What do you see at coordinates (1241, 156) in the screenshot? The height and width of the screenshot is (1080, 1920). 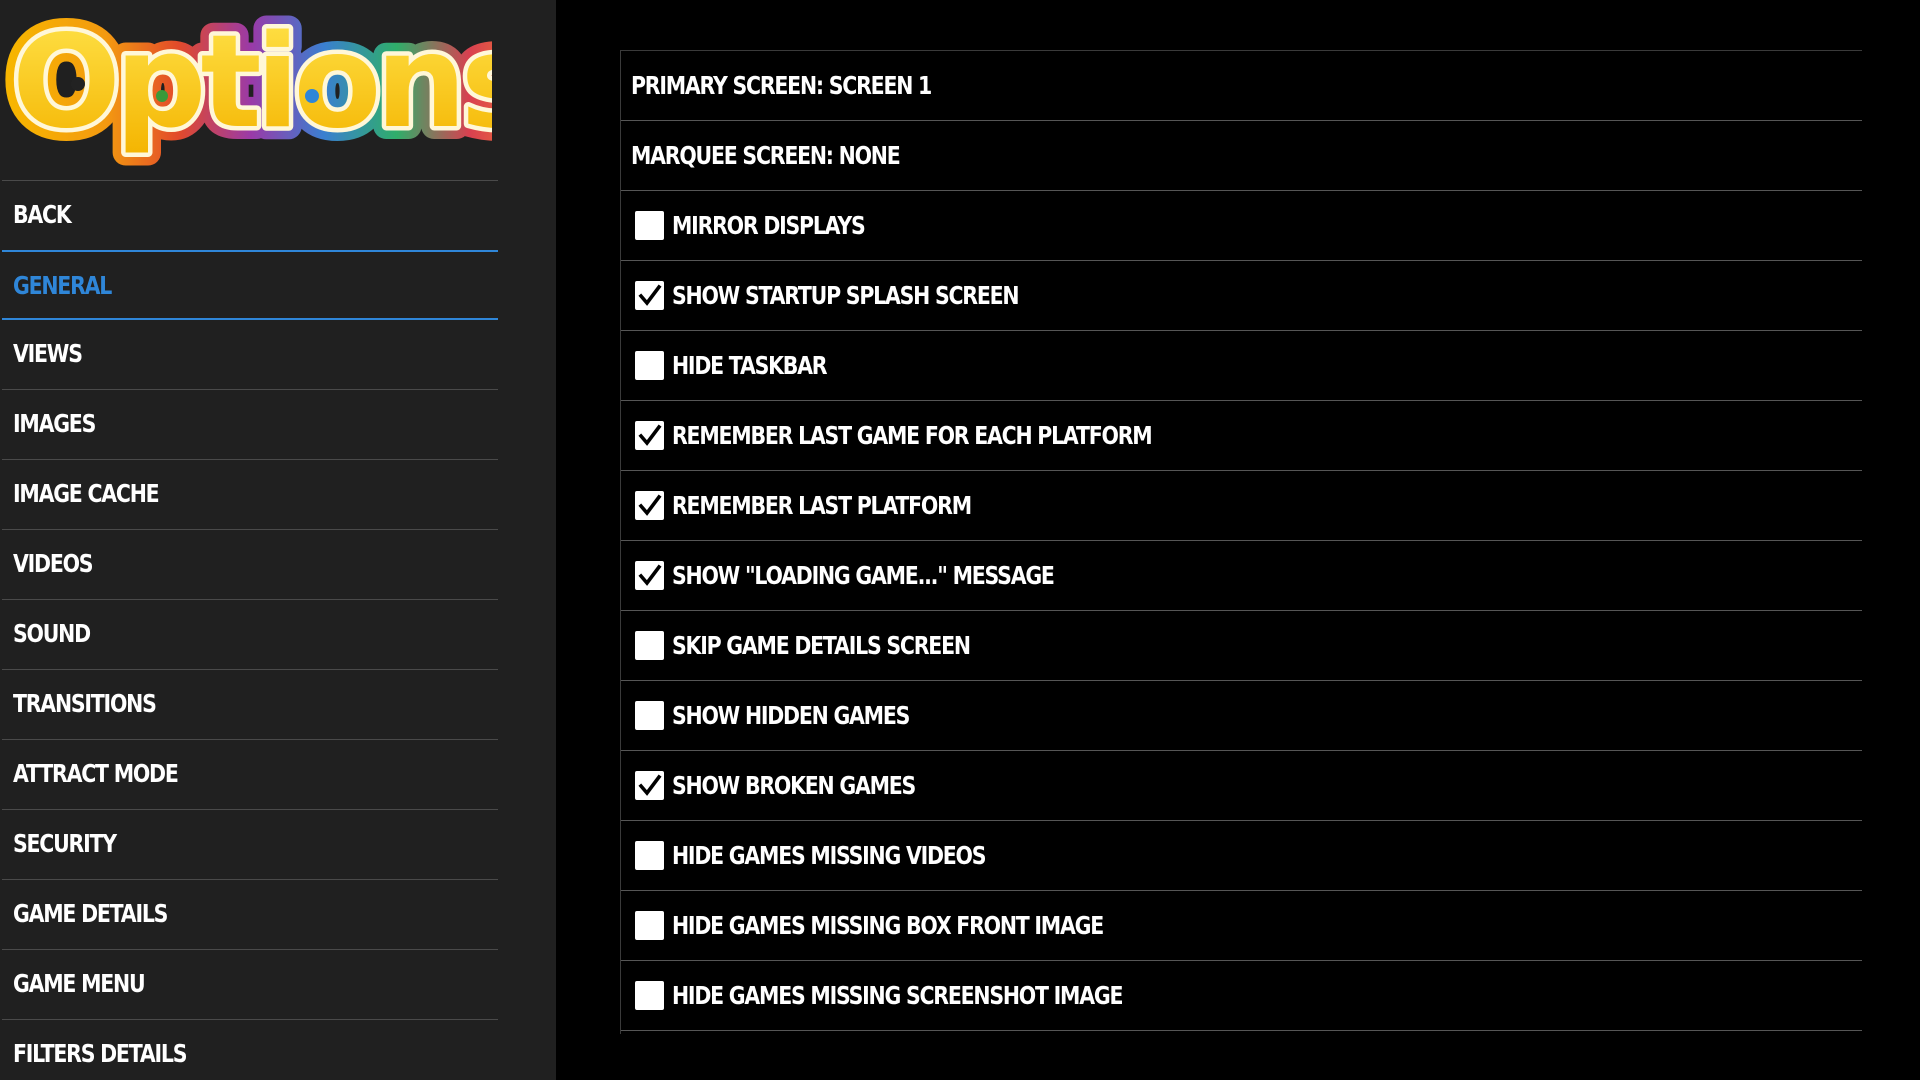 I see `option-marquee-screen-none: MARQUEE SCREEN: NONE` at bounding box center [1241, 156].